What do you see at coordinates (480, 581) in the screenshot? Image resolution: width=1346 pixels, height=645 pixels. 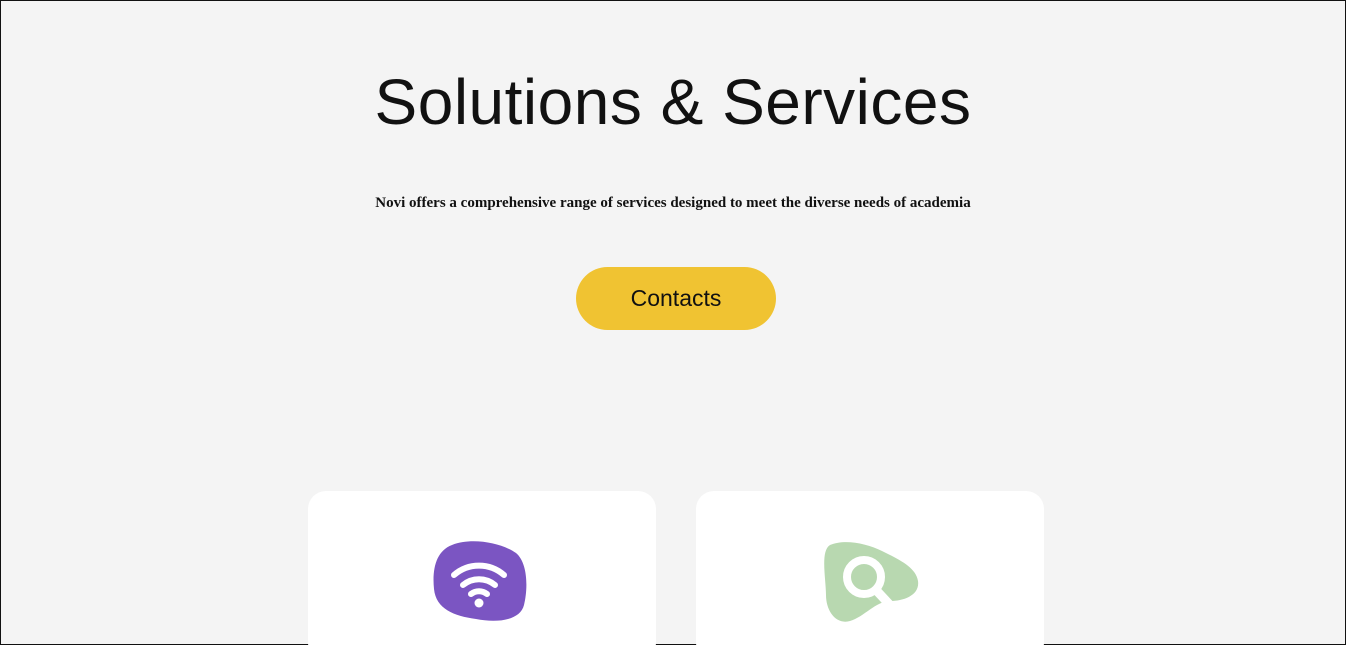 I see `wifi-icon` at bounding box center [480, 581].